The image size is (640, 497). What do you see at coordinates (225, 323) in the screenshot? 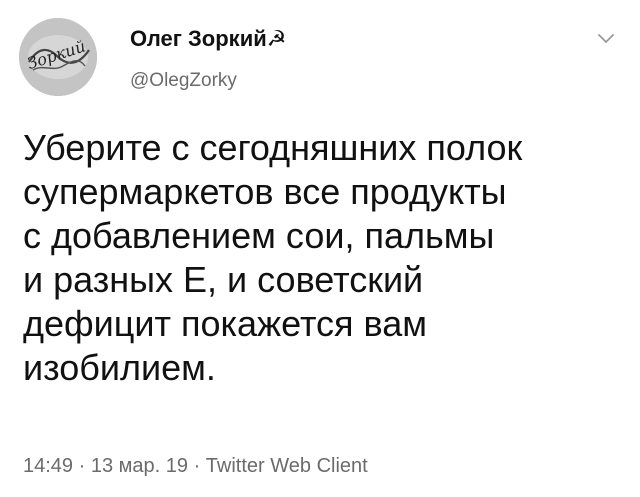
I see `tweet-text-line: дефицит покажется вам` at bounding box center [225, 323].